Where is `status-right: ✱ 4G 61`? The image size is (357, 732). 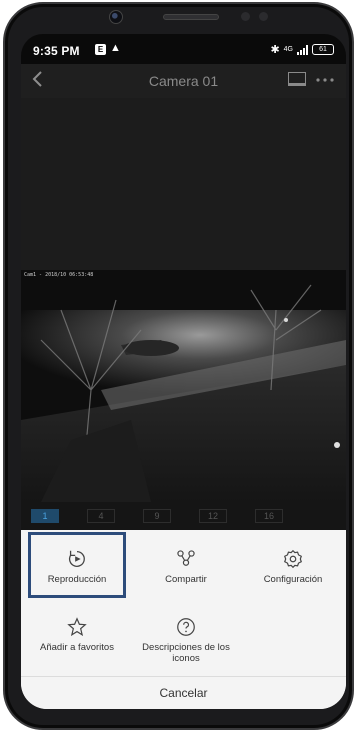
status-right: ✱ 4G 61 is located at coordinates (302, 49).